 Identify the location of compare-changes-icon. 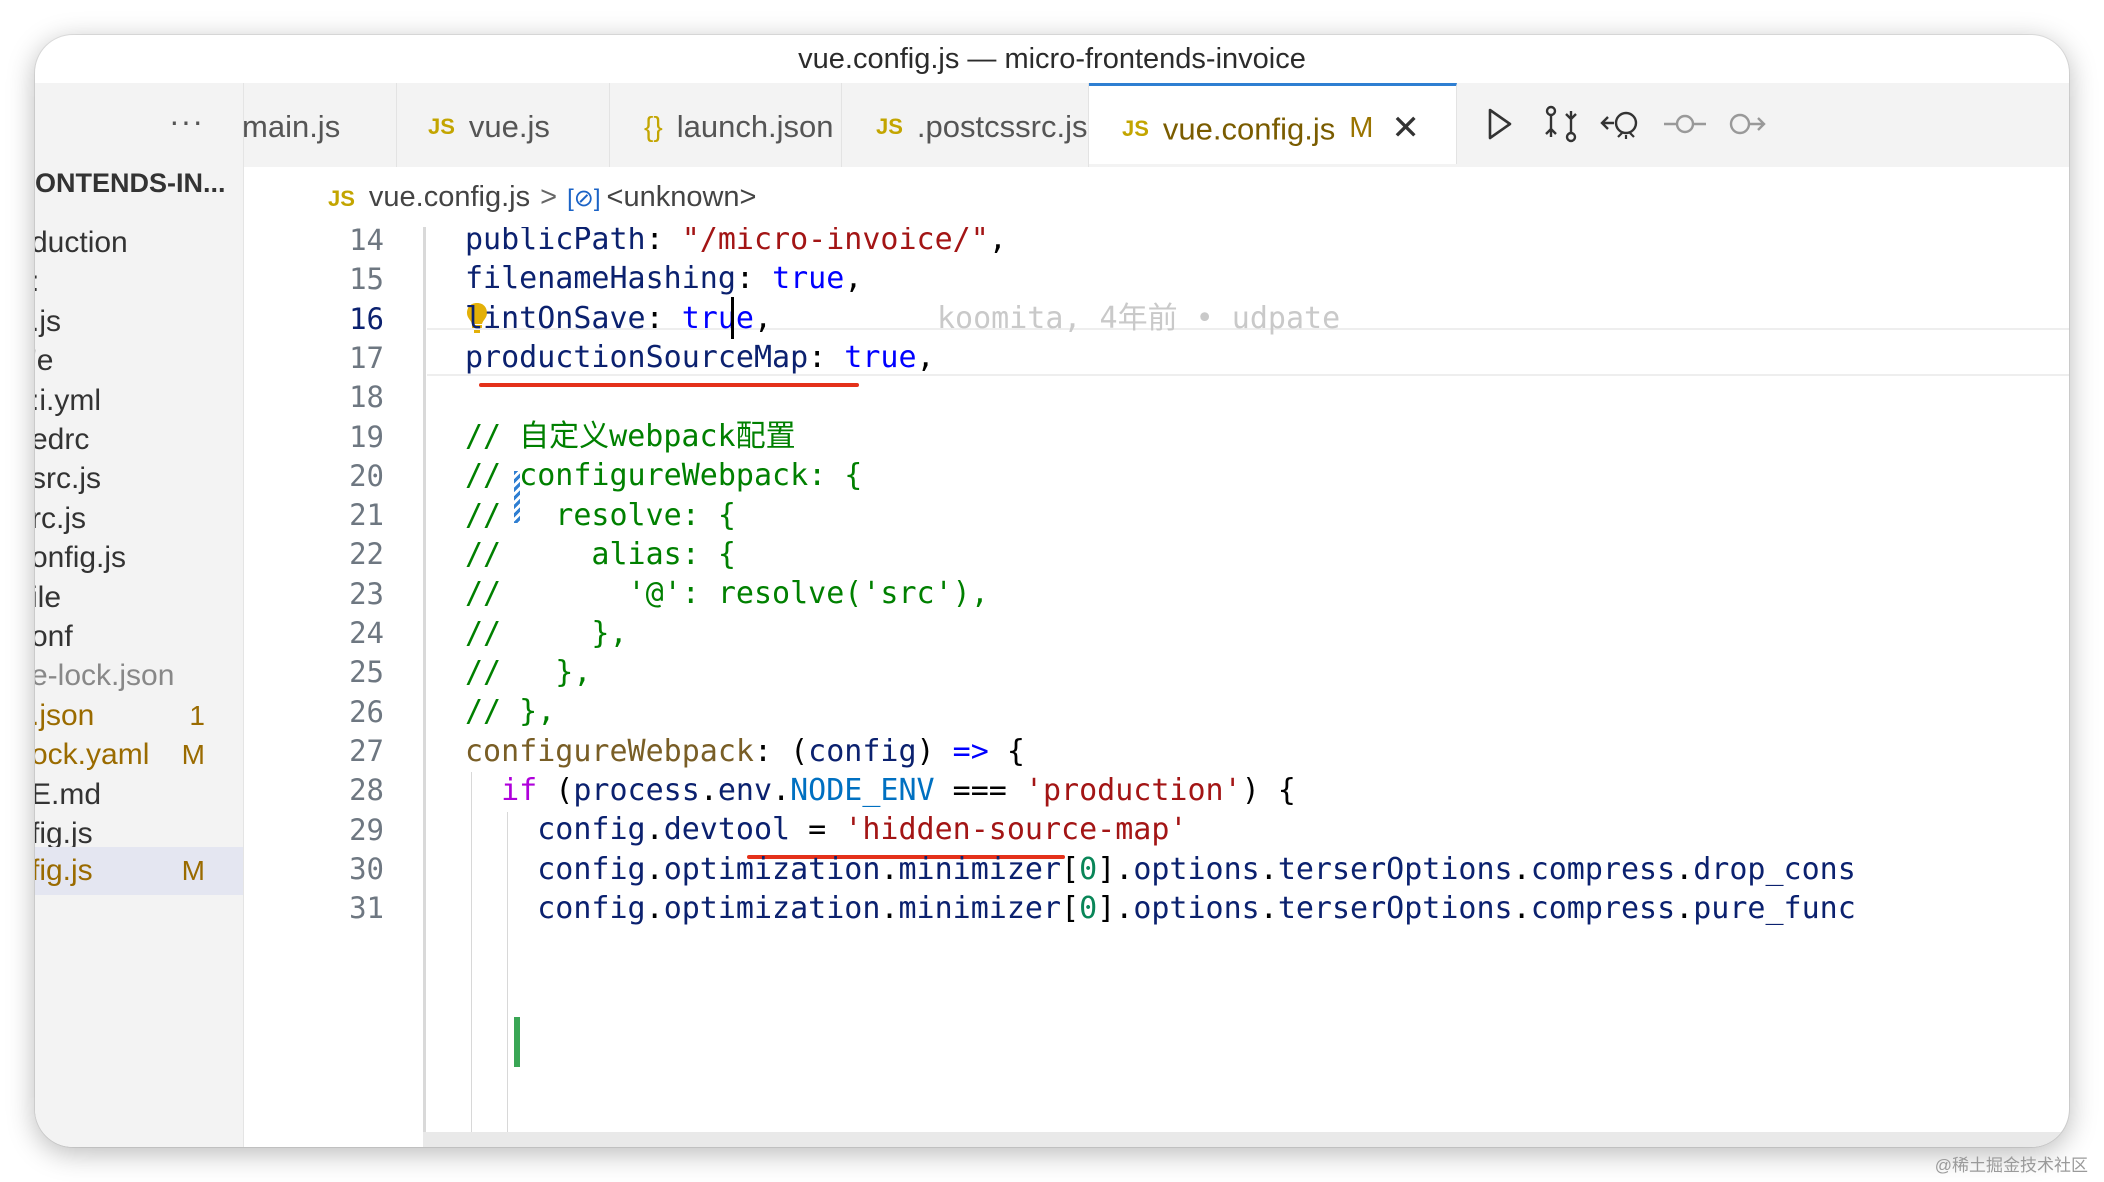
(1561, 124).